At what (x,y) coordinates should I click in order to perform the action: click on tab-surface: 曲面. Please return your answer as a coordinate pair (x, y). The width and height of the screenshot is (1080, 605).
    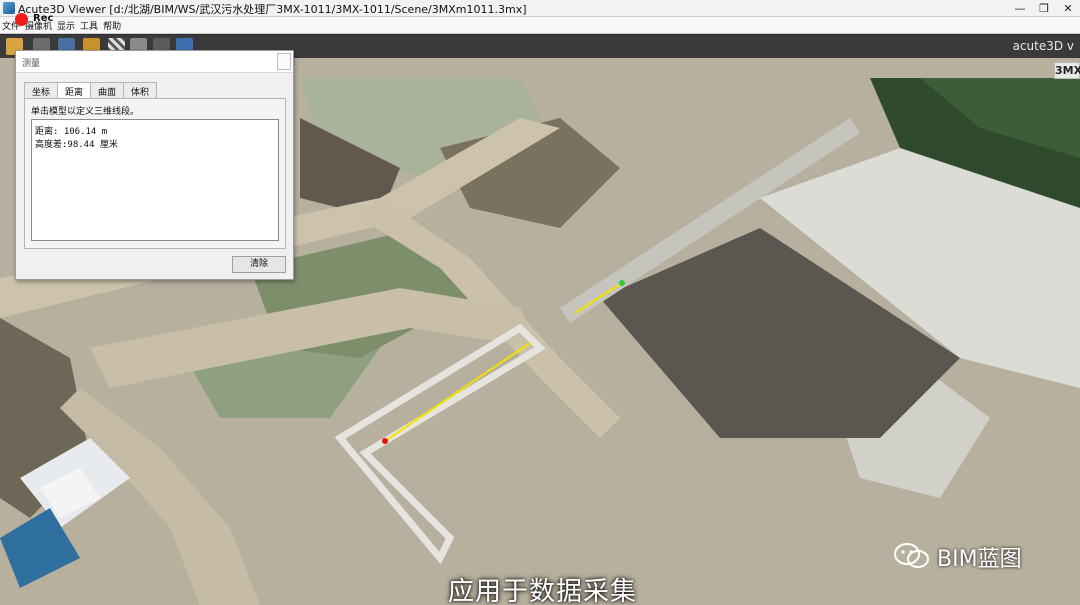
    Looking at the image, I should click on (107, 90).